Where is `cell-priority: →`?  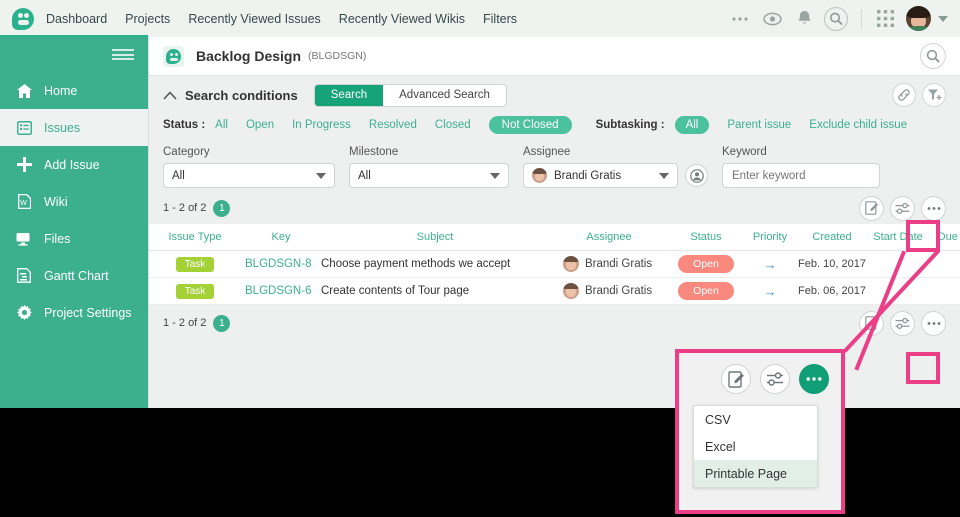 cell-priority: → is located at coordinates (770, 264).